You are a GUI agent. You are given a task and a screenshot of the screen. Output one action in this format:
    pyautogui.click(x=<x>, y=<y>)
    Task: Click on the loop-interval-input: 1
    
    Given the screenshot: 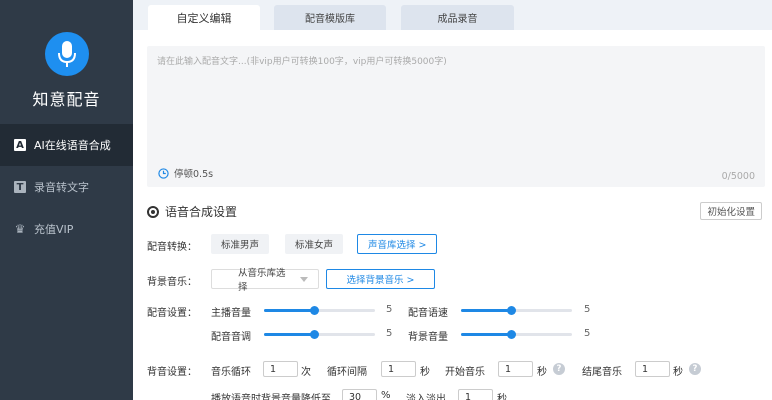 What is the action you would take?
    pyautogui.click(x=398, y=369)
    